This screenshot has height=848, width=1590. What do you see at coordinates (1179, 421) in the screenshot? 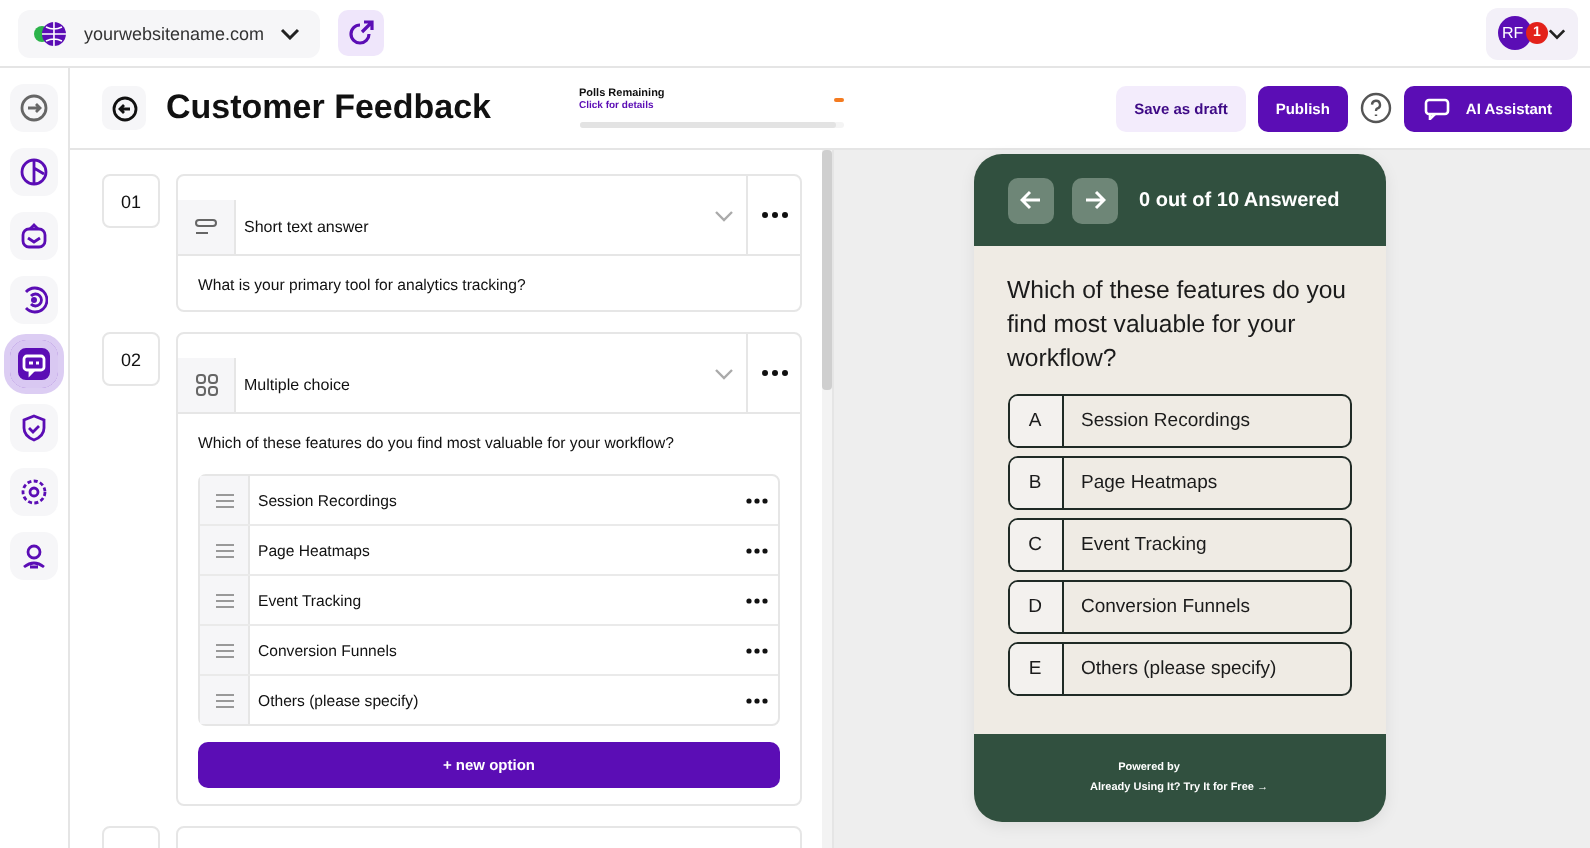
I see `answer-option: A Session Recordings` at bounding box center [1179, 421].